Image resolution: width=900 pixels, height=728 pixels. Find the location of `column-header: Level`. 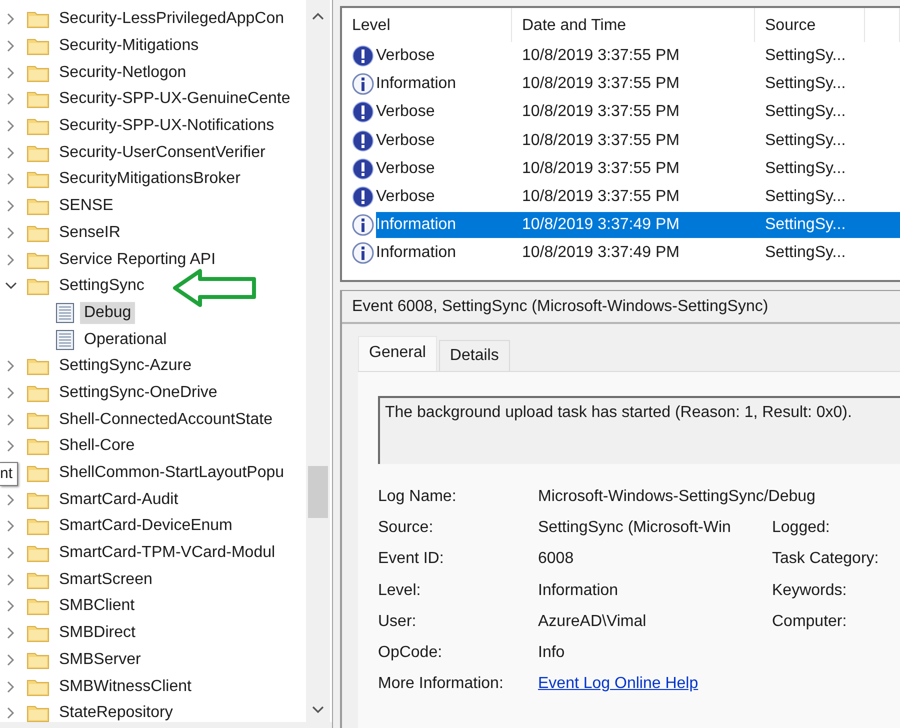

column-header: Level is located at coordinates (427, 25).